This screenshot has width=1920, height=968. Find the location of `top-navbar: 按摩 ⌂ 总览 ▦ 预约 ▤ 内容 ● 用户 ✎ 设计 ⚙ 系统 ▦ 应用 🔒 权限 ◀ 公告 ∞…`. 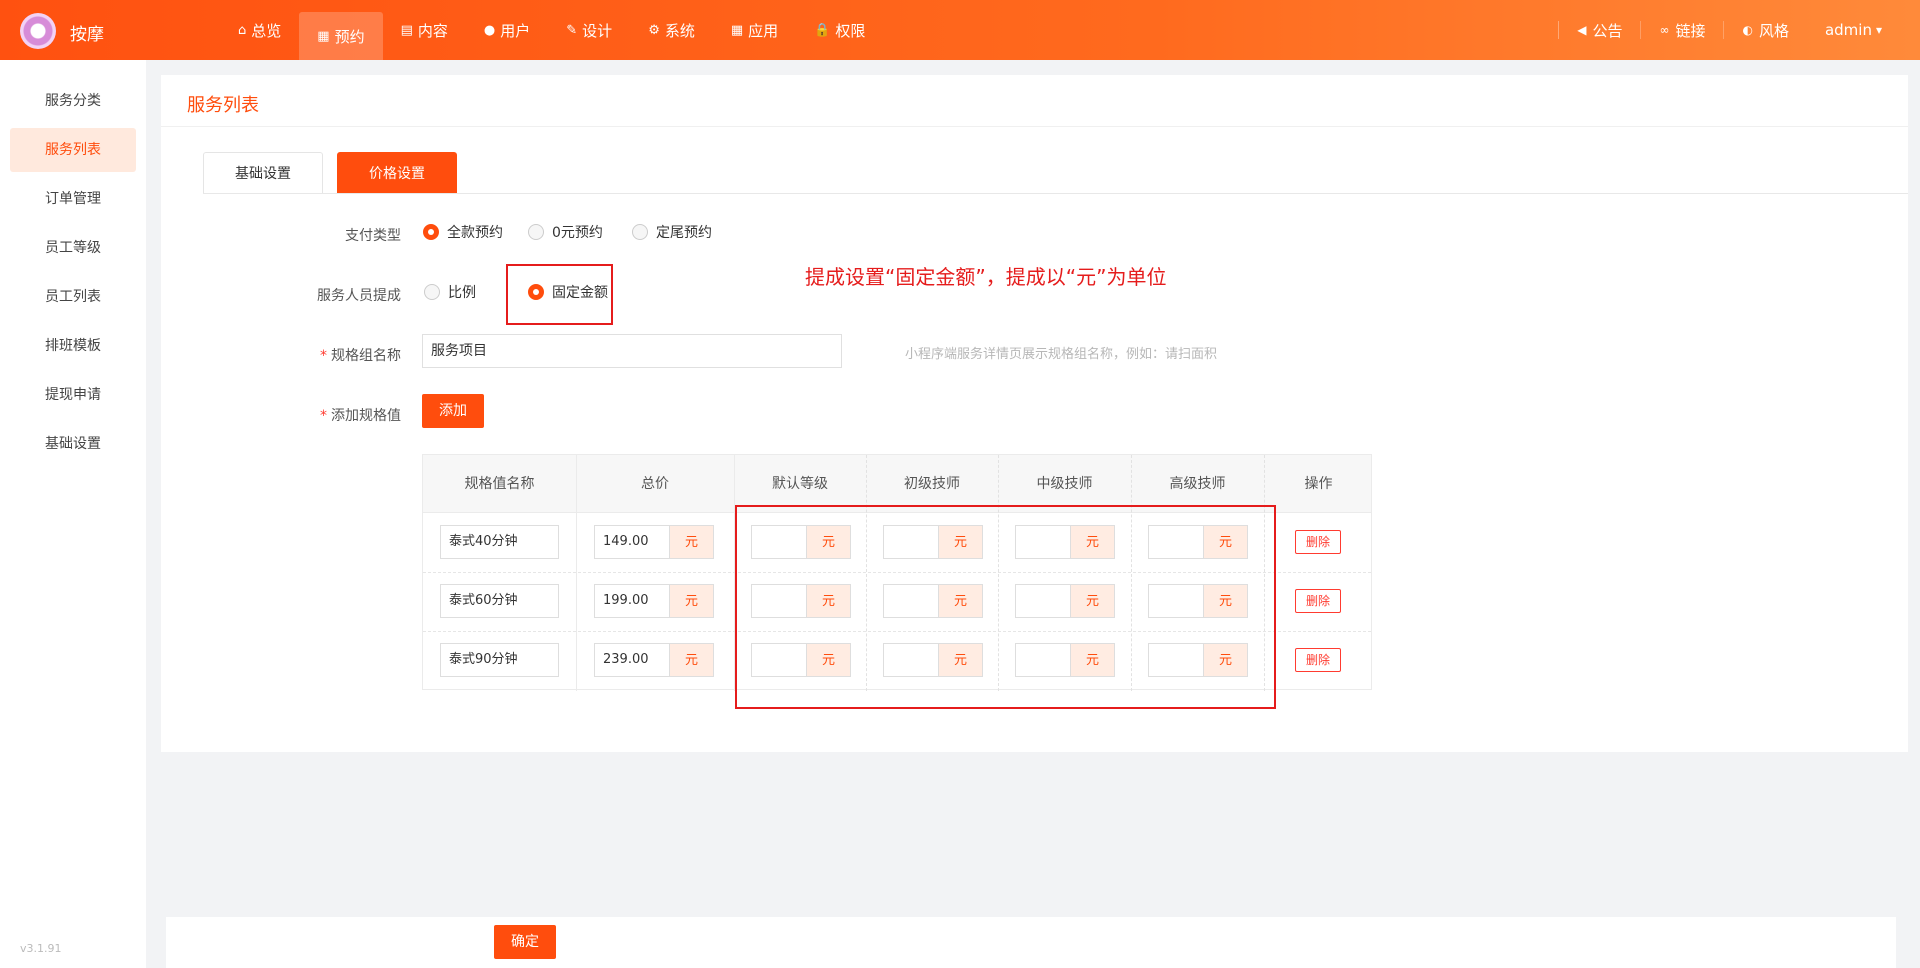

top-navbar: 按摩 ⌂ 总览 ▦ 预约 ▤ 内容 ● 用户 ✎ 设计 ⚙ 系统 ▦ 应用 🔒 权限 ◀ 公告 ∞… is located at coordinates (960, 30).